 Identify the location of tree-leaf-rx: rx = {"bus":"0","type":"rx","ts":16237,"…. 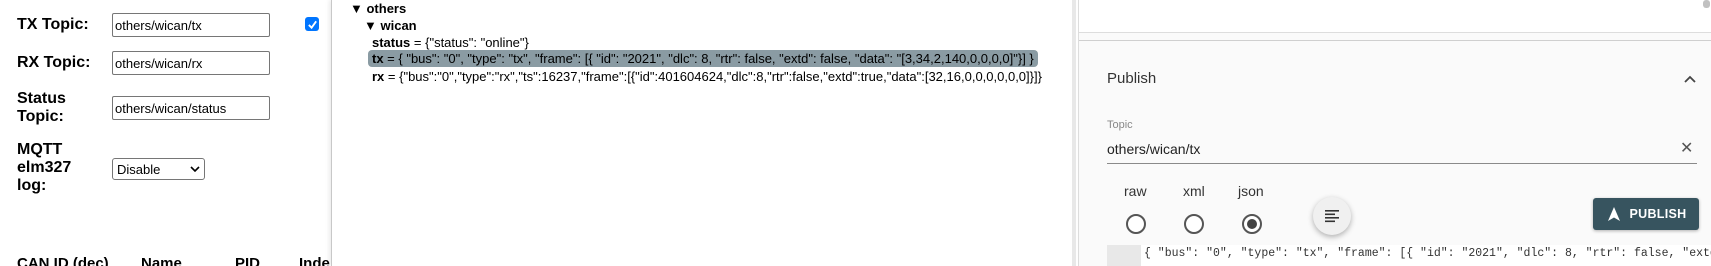
(707, 76).